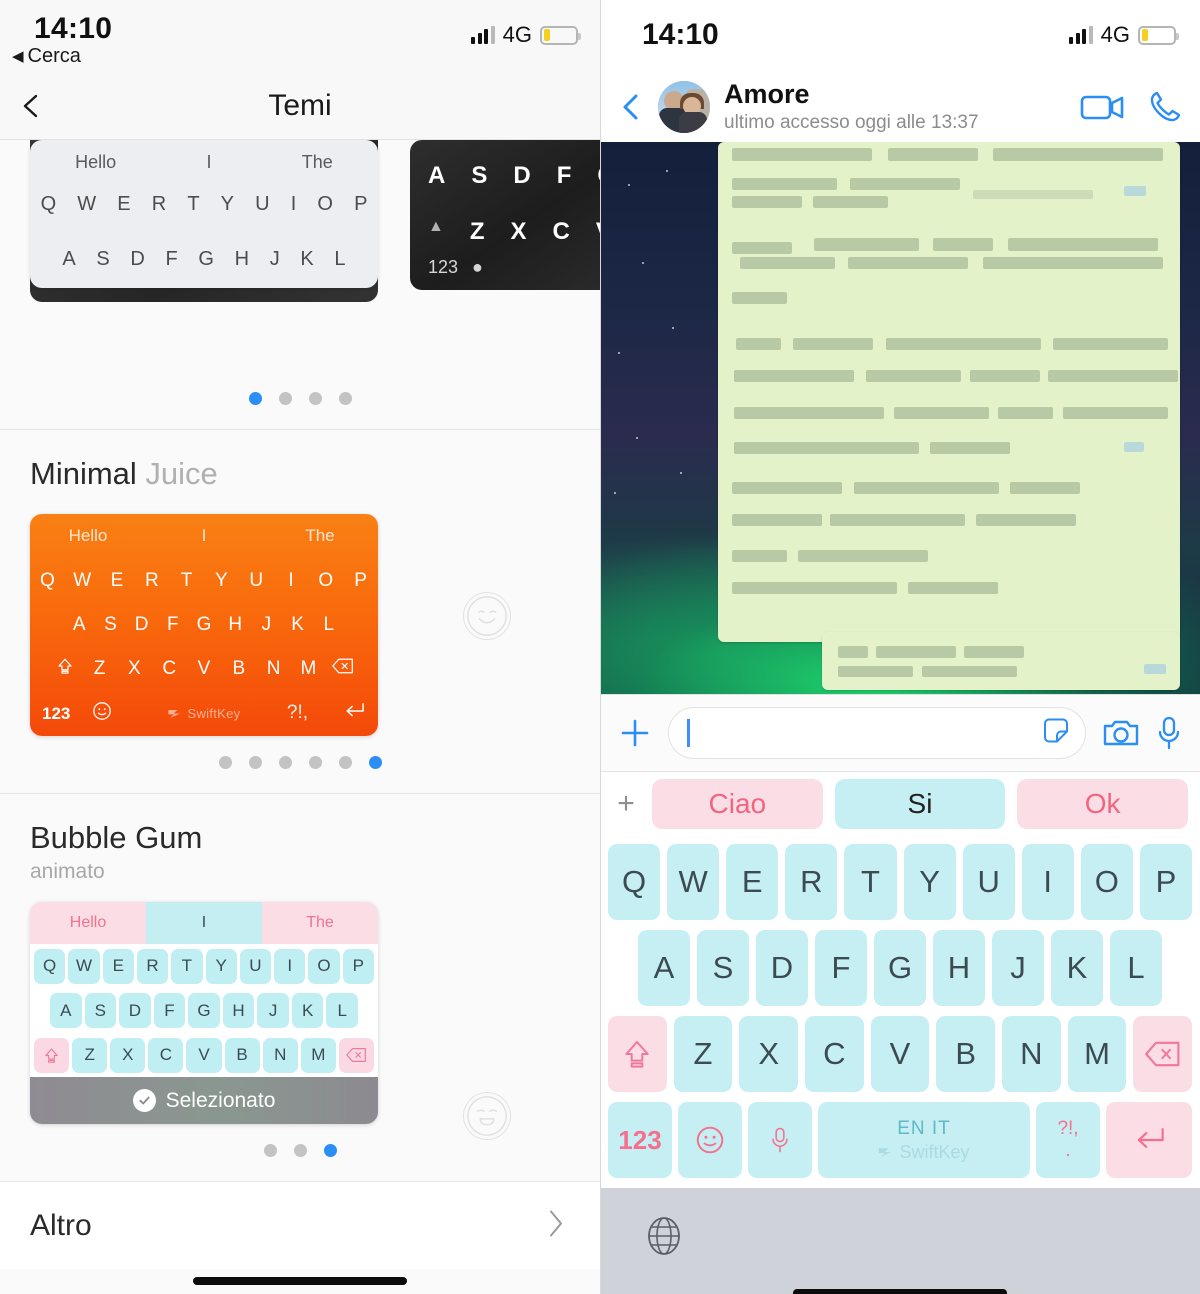 This screenshot has width=1200, height=1294. What do you see at coordinates (900, 1241) in the screenshot?
I see `keyboard-bottom-bar` at bounding box center [900, 1241].